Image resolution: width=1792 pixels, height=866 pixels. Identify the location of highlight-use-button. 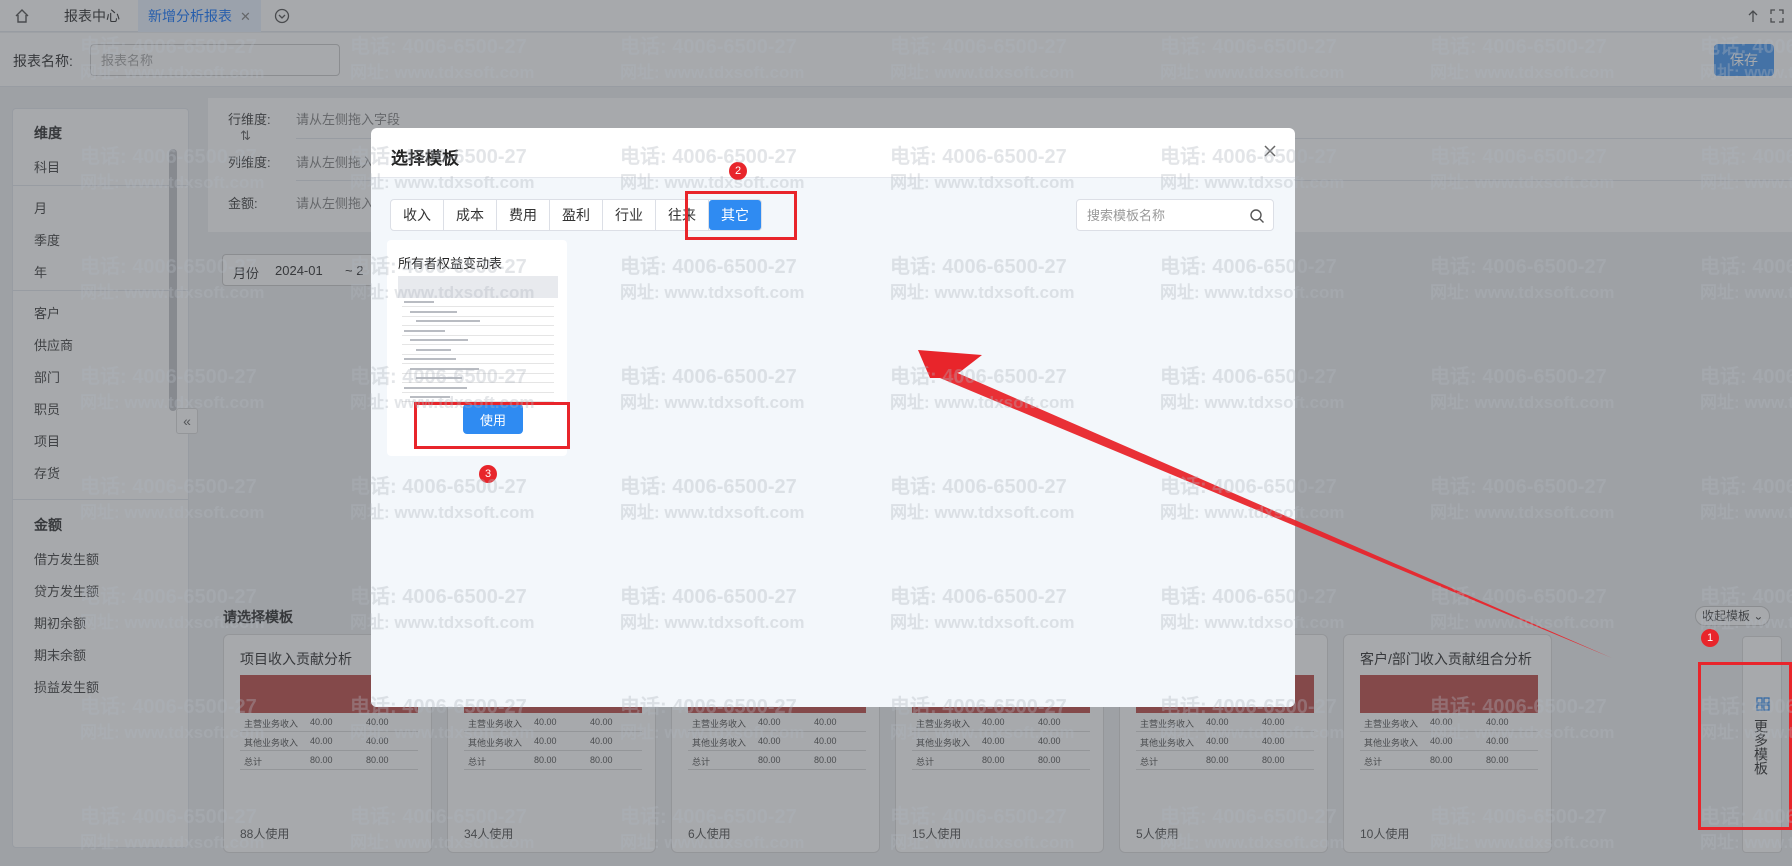
(492, 425).